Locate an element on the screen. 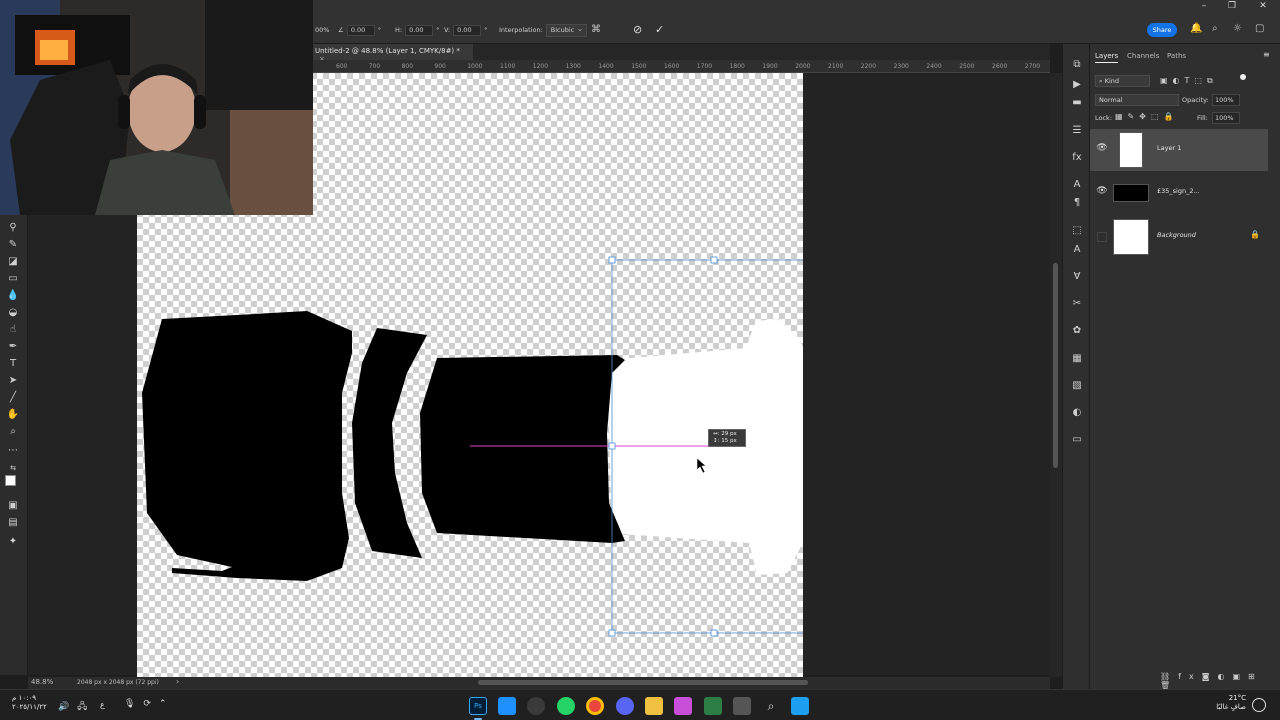  type-tool-icon: T is located at coordinates (13, 364).